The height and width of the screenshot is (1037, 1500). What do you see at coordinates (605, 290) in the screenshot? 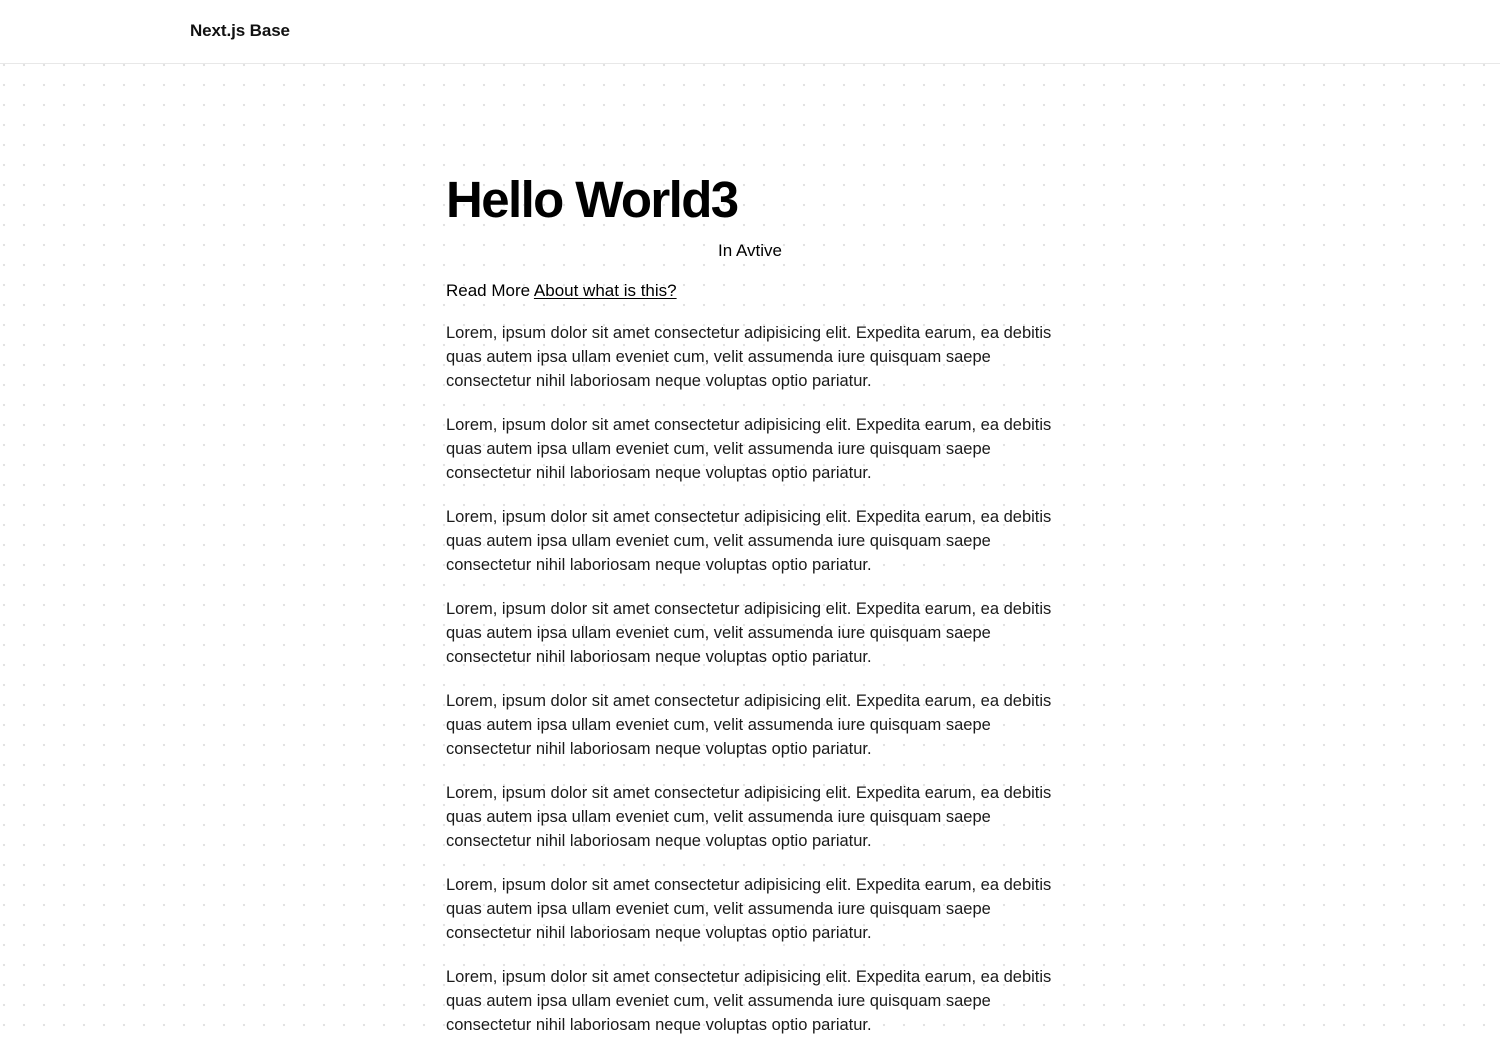
I see `about-link: About what is this?` at bounding box center [605, 290].